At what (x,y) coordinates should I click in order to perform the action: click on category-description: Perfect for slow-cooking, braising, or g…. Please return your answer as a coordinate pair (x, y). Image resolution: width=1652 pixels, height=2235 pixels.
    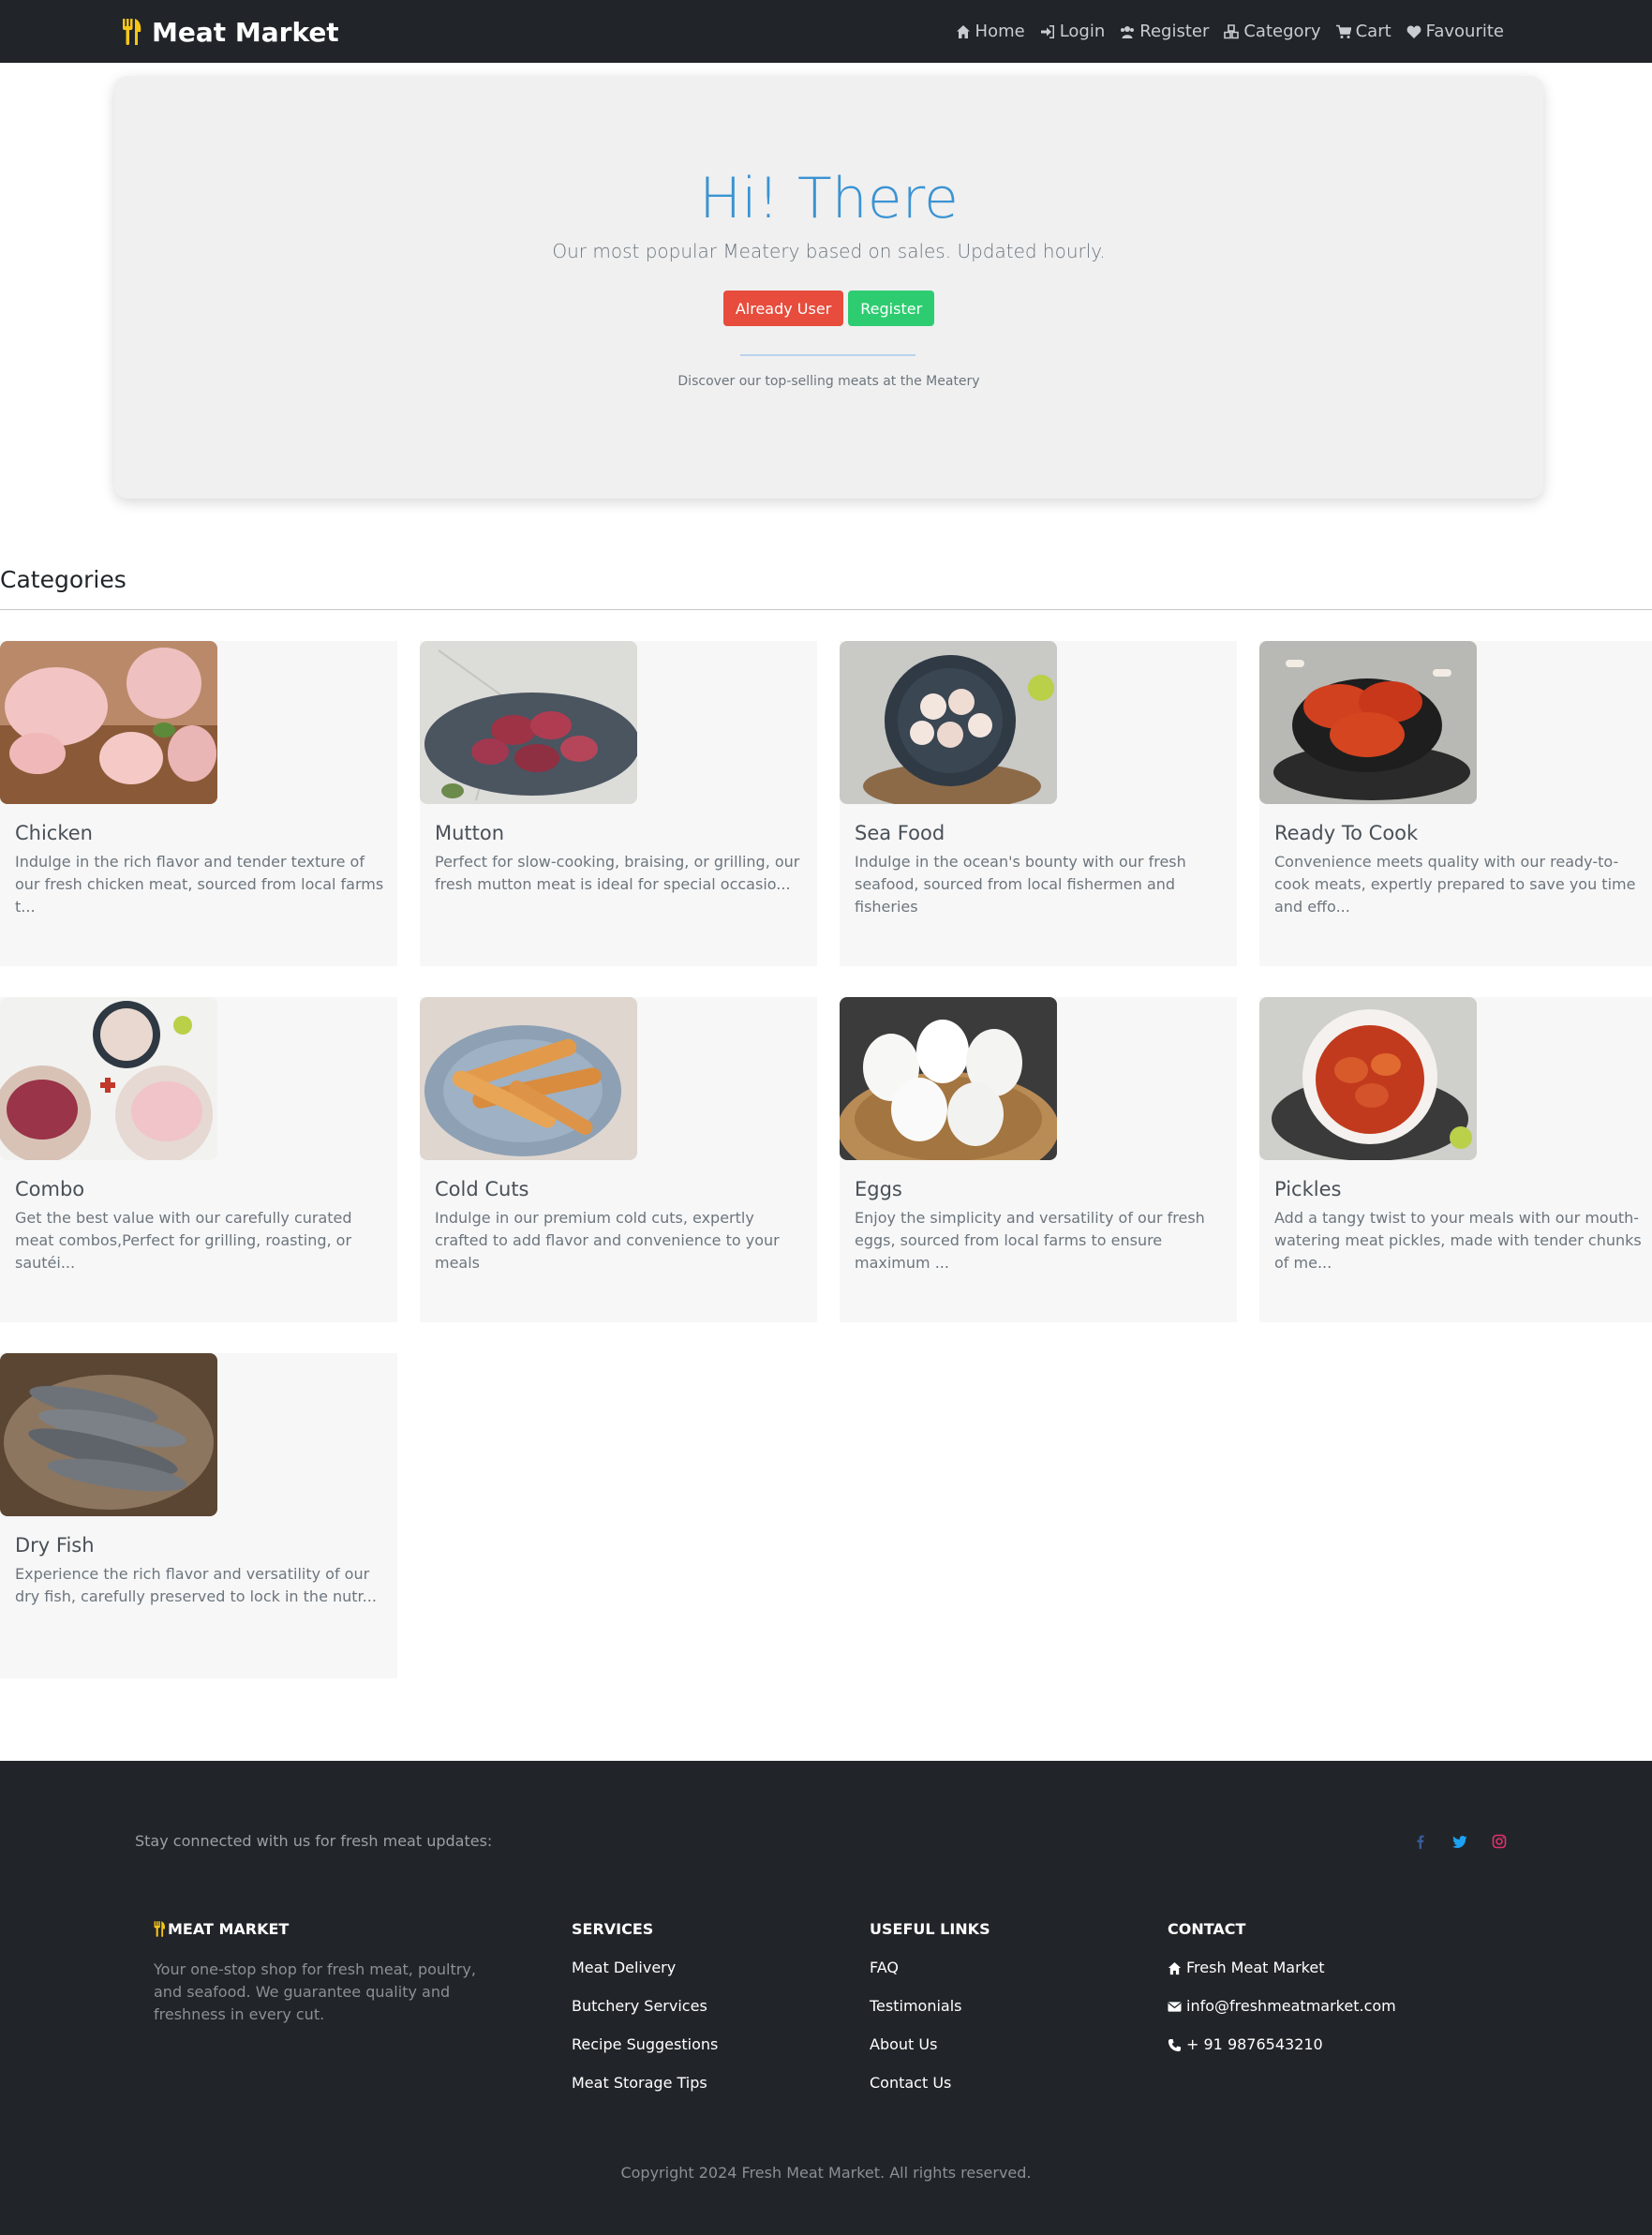
    Looking at the image, I should click on (617, 873).